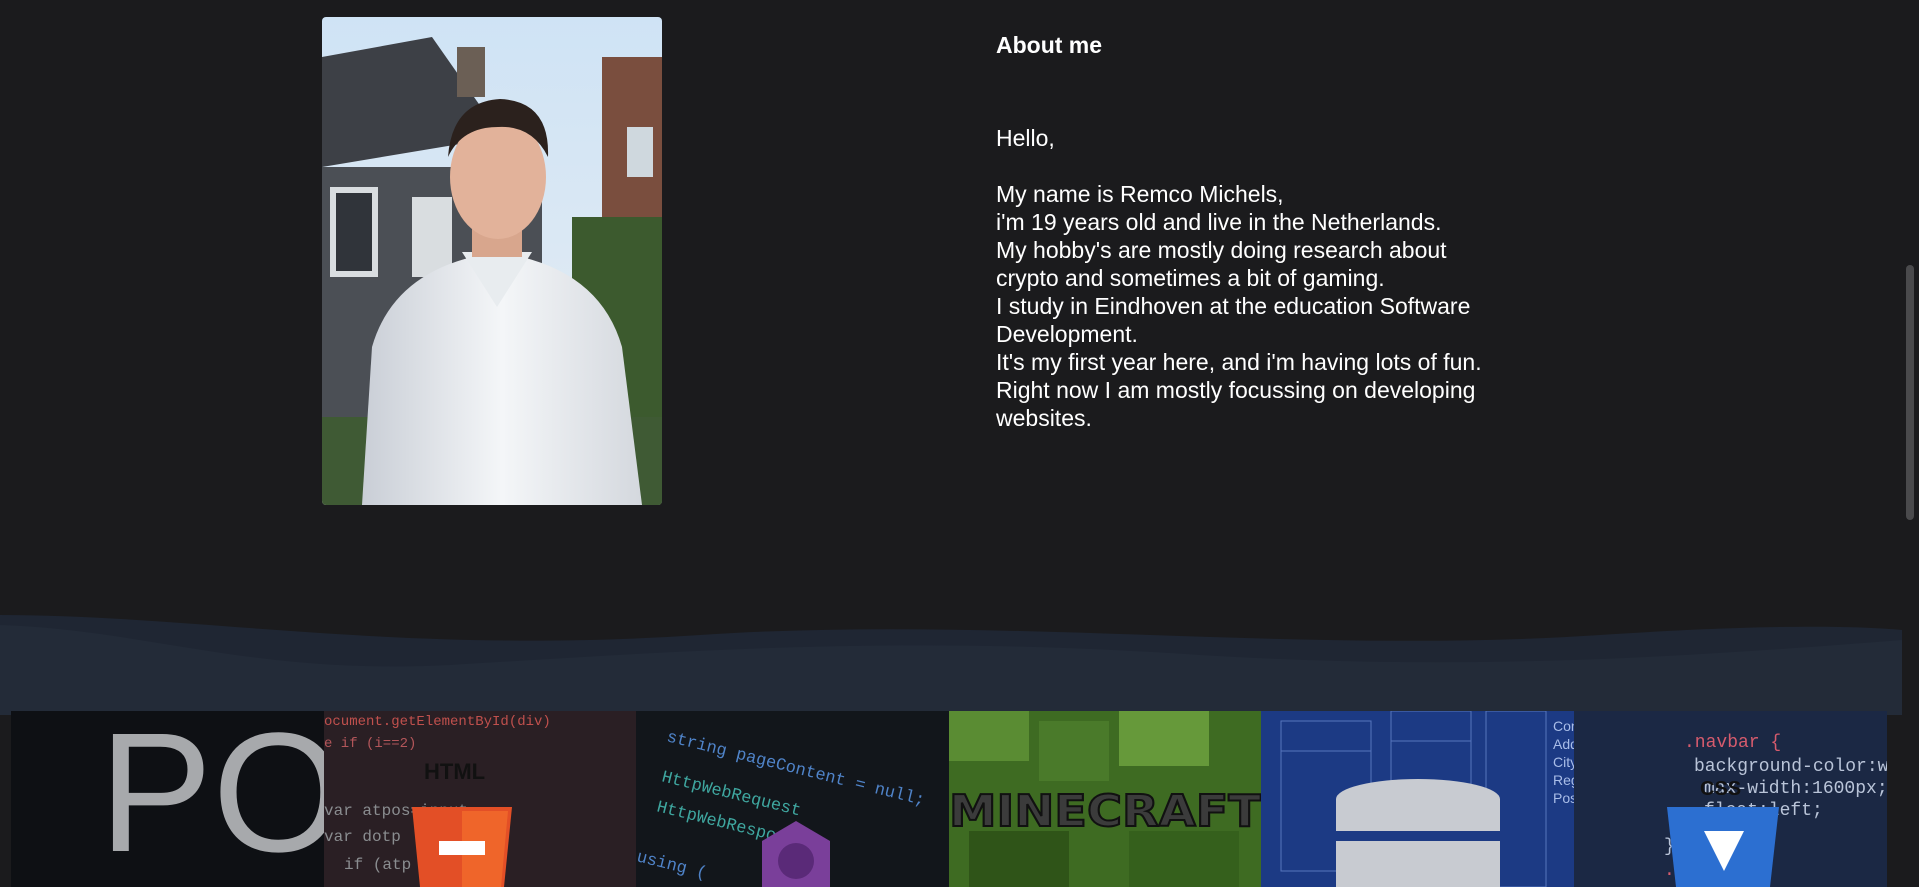 The width and height of the screenshot is (1919, 887). What do you see at coordinates (362, 837) in the screenshot?
I see `svg-text: var dotp` at bounding box center [362, 837].